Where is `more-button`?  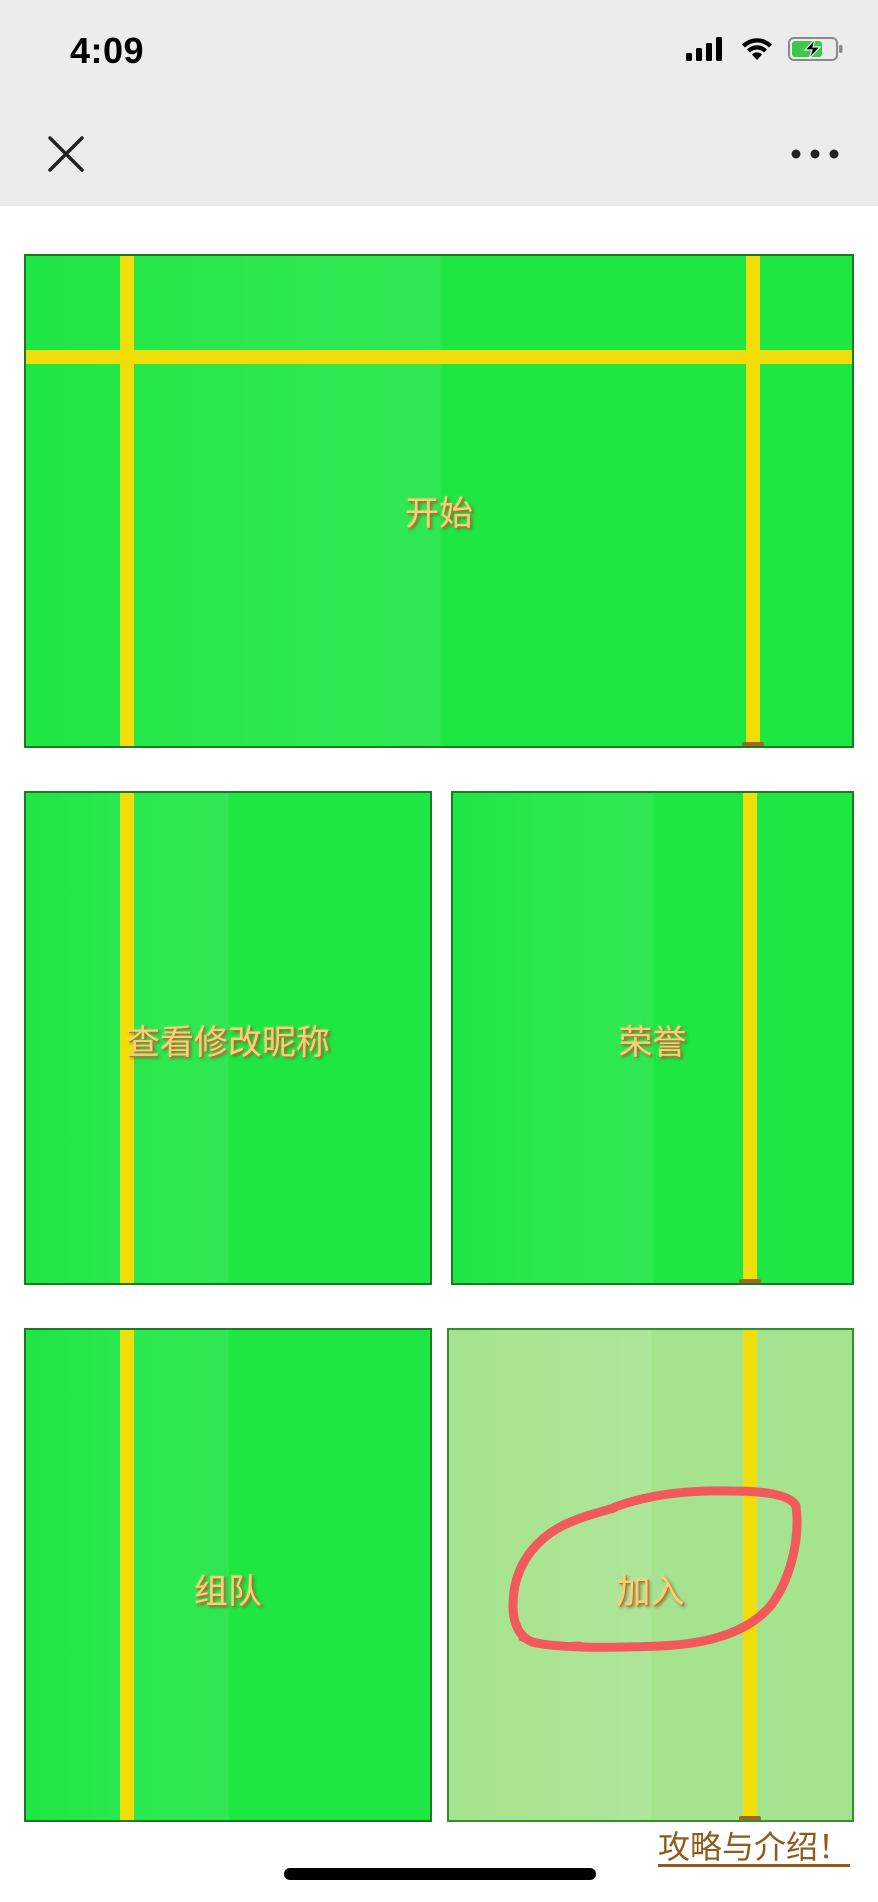
more-button is located at coordinates (815, 154).